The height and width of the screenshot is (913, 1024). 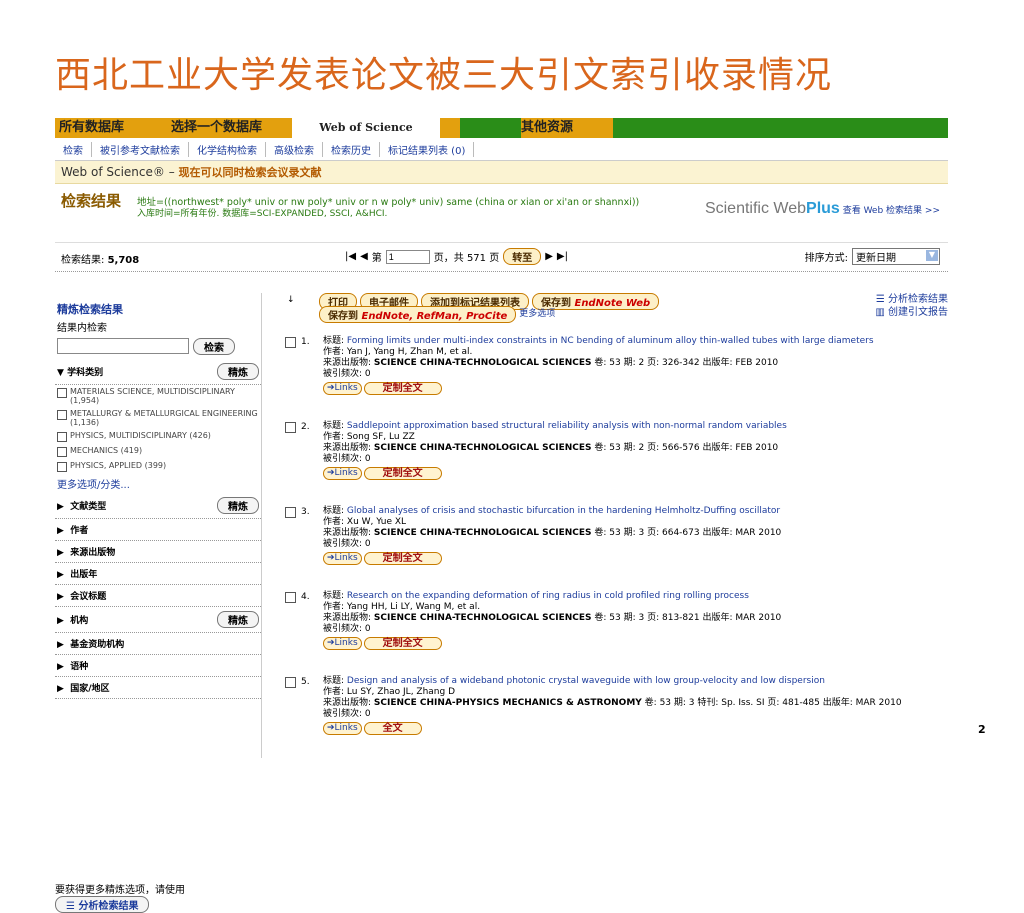 What do you see at coordinates (501, 128) in the screenshot?
I see `tab-bar: 所有数据库 选择一个数据库 Web of Science 其他资源` at bounding box center [501, 128].